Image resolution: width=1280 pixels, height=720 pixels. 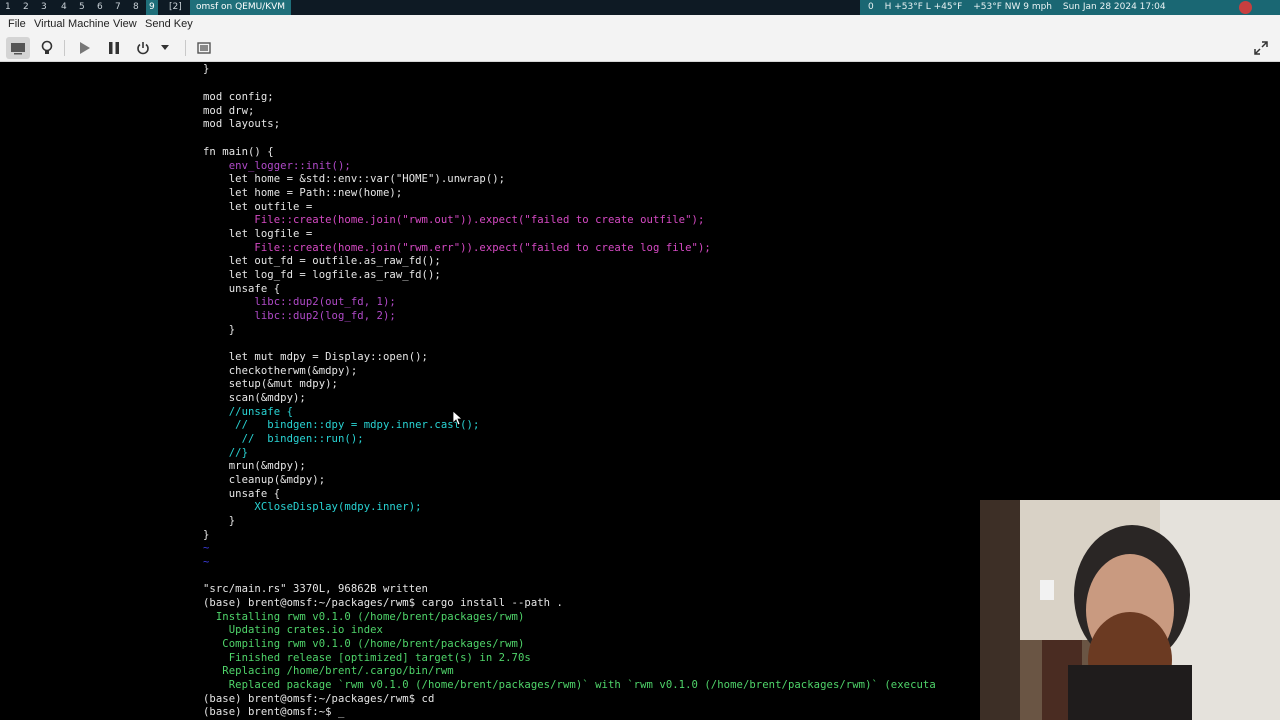 I want to click on code-line: let outfile =, so click(x=258, y=207).